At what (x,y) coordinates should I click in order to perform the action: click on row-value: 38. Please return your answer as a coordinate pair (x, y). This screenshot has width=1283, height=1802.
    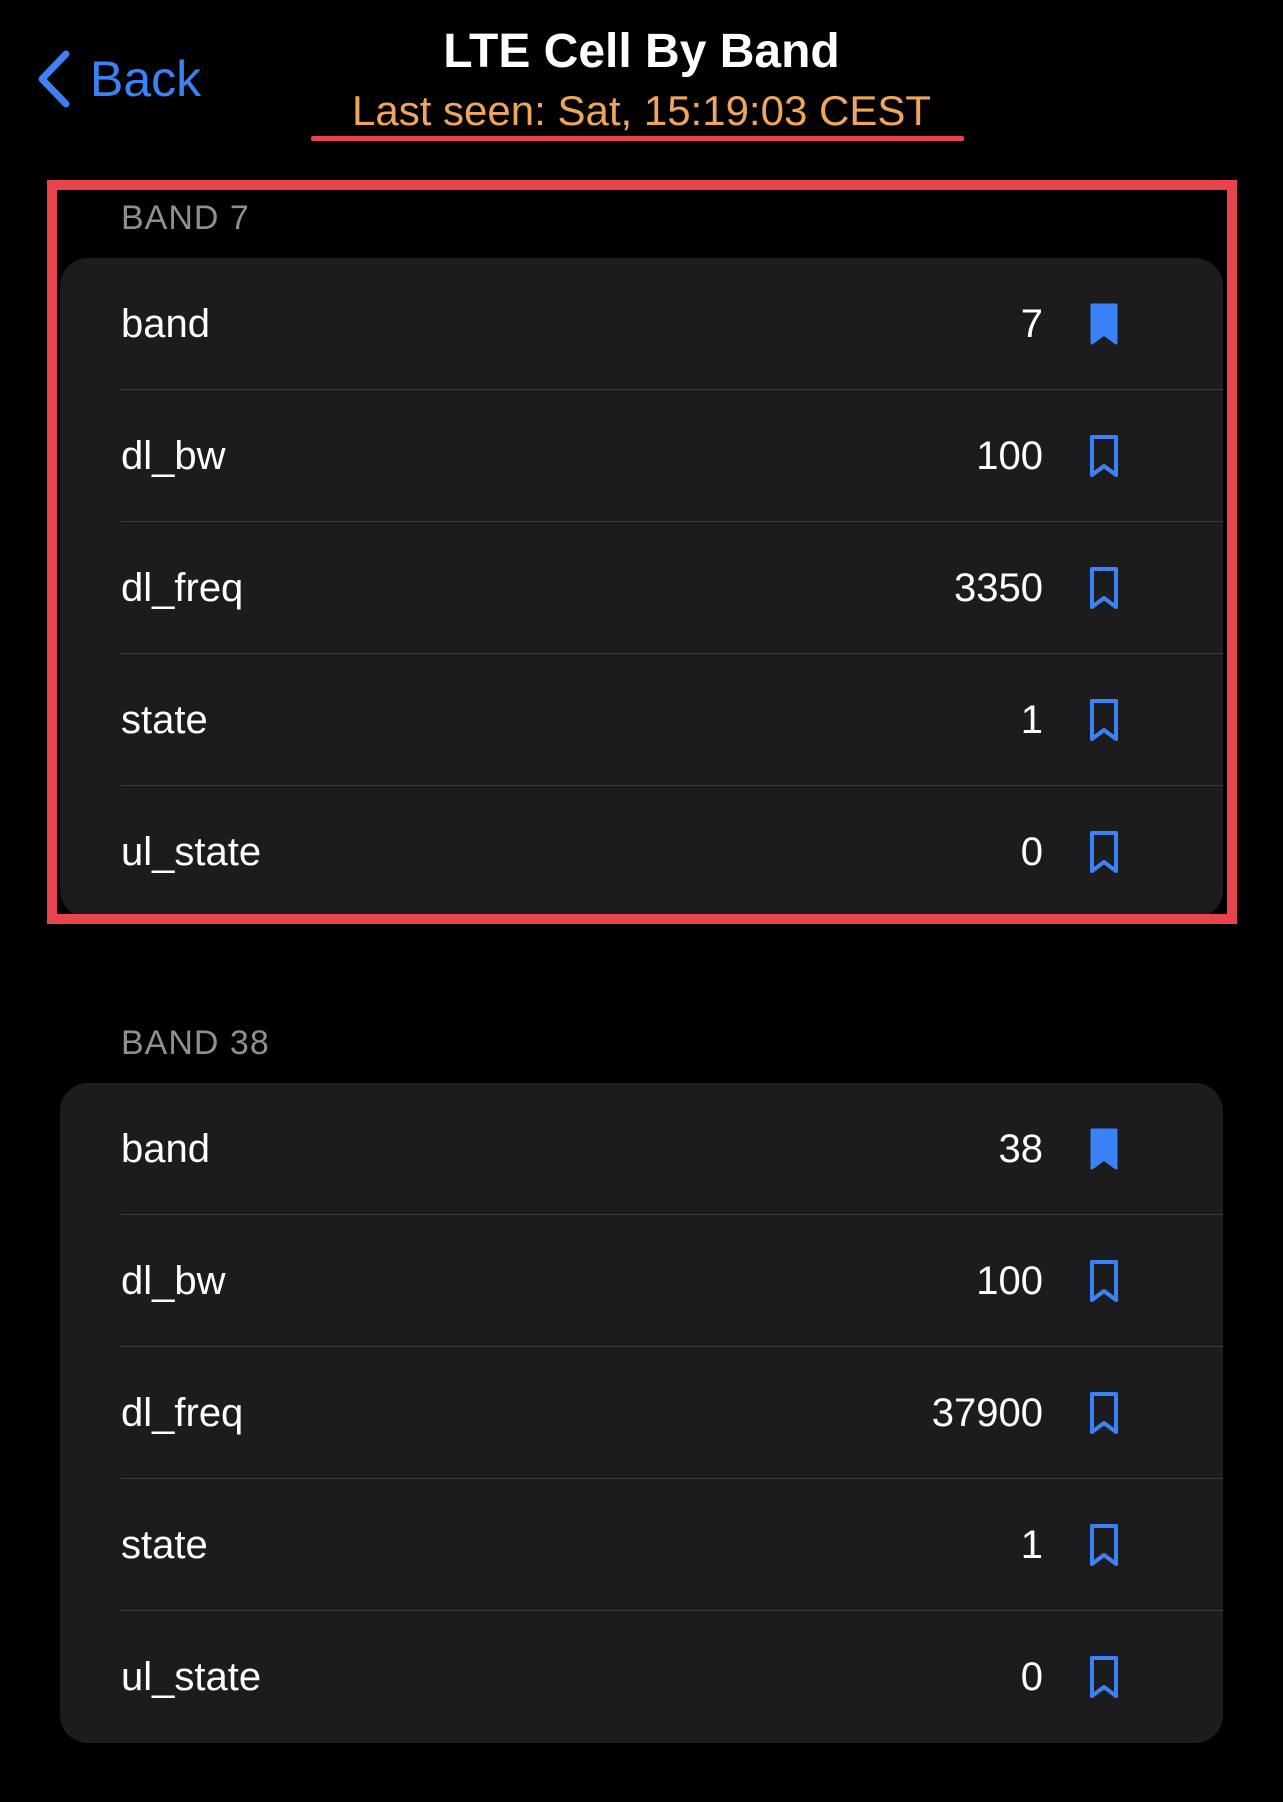
    Looking at the image, I should click on (1021, 1149).